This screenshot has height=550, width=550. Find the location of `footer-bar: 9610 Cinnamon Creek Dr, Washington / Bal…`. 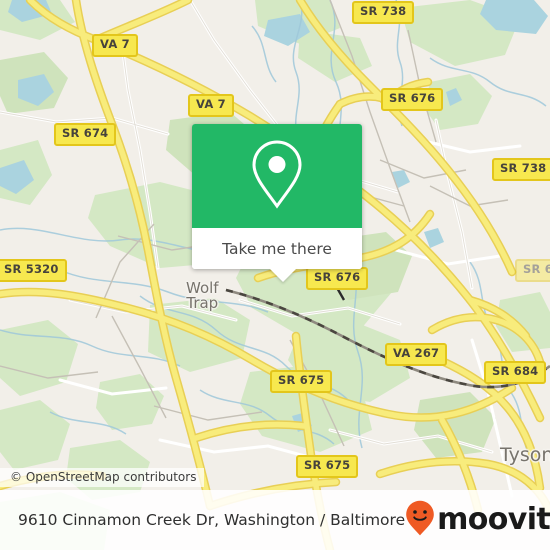

footer-bar: 9610 Cinnamon Creek Dr, Washington / Bal… is located at coordinates (275, 520).